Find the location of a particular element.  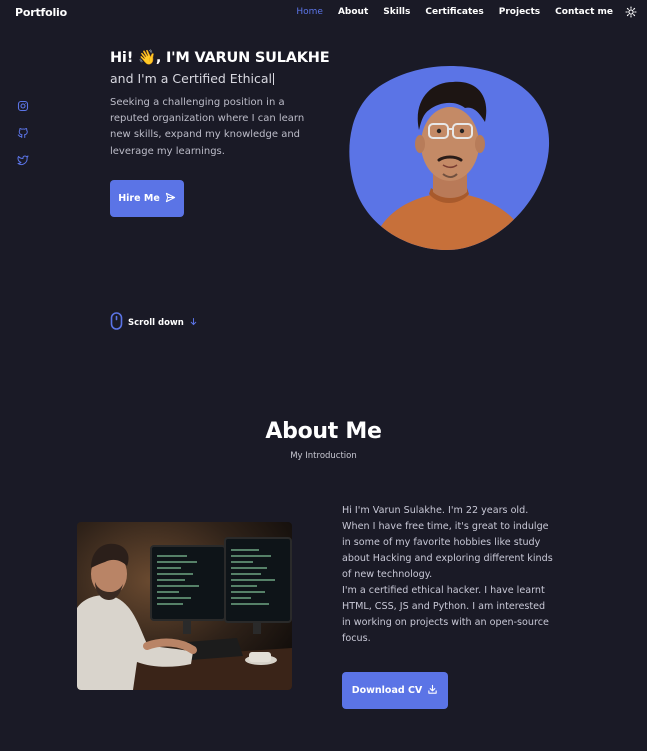

instagram-icon is located at coordinates (23, 104).